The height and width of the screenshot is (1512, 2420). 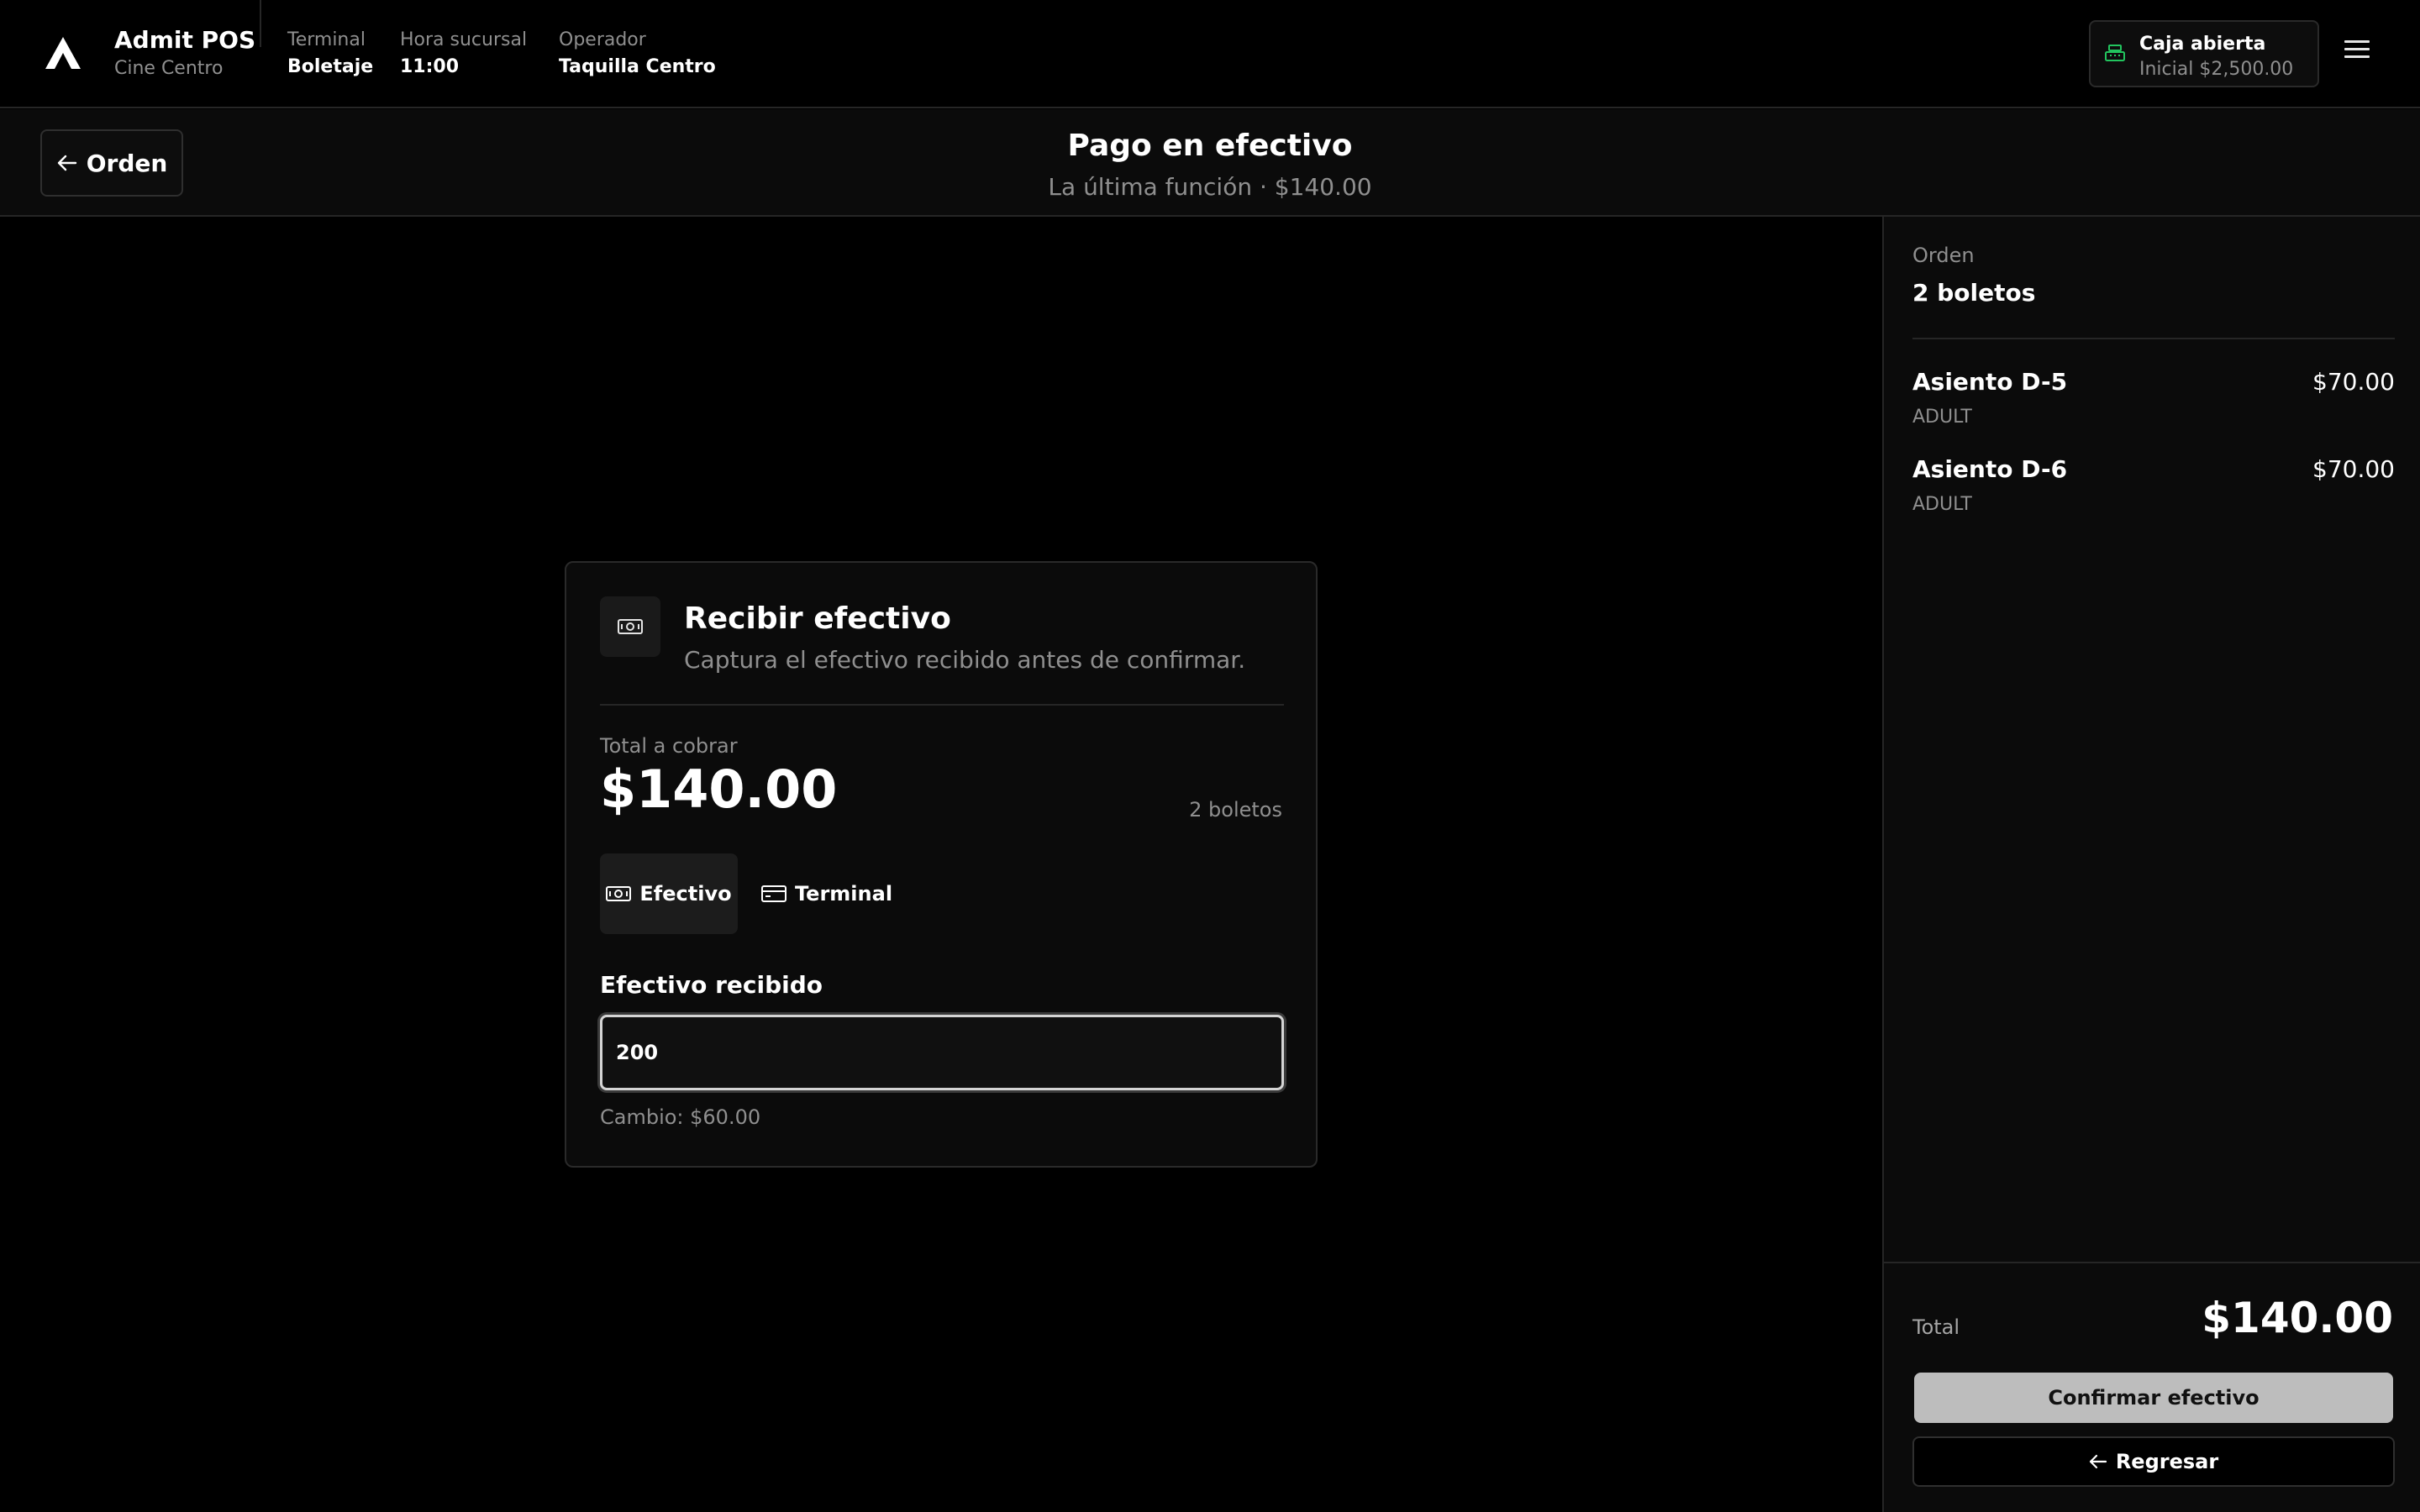 I want to click on meta-branch-time: Hora sucursal 11:00, so click(x=464, y=54).